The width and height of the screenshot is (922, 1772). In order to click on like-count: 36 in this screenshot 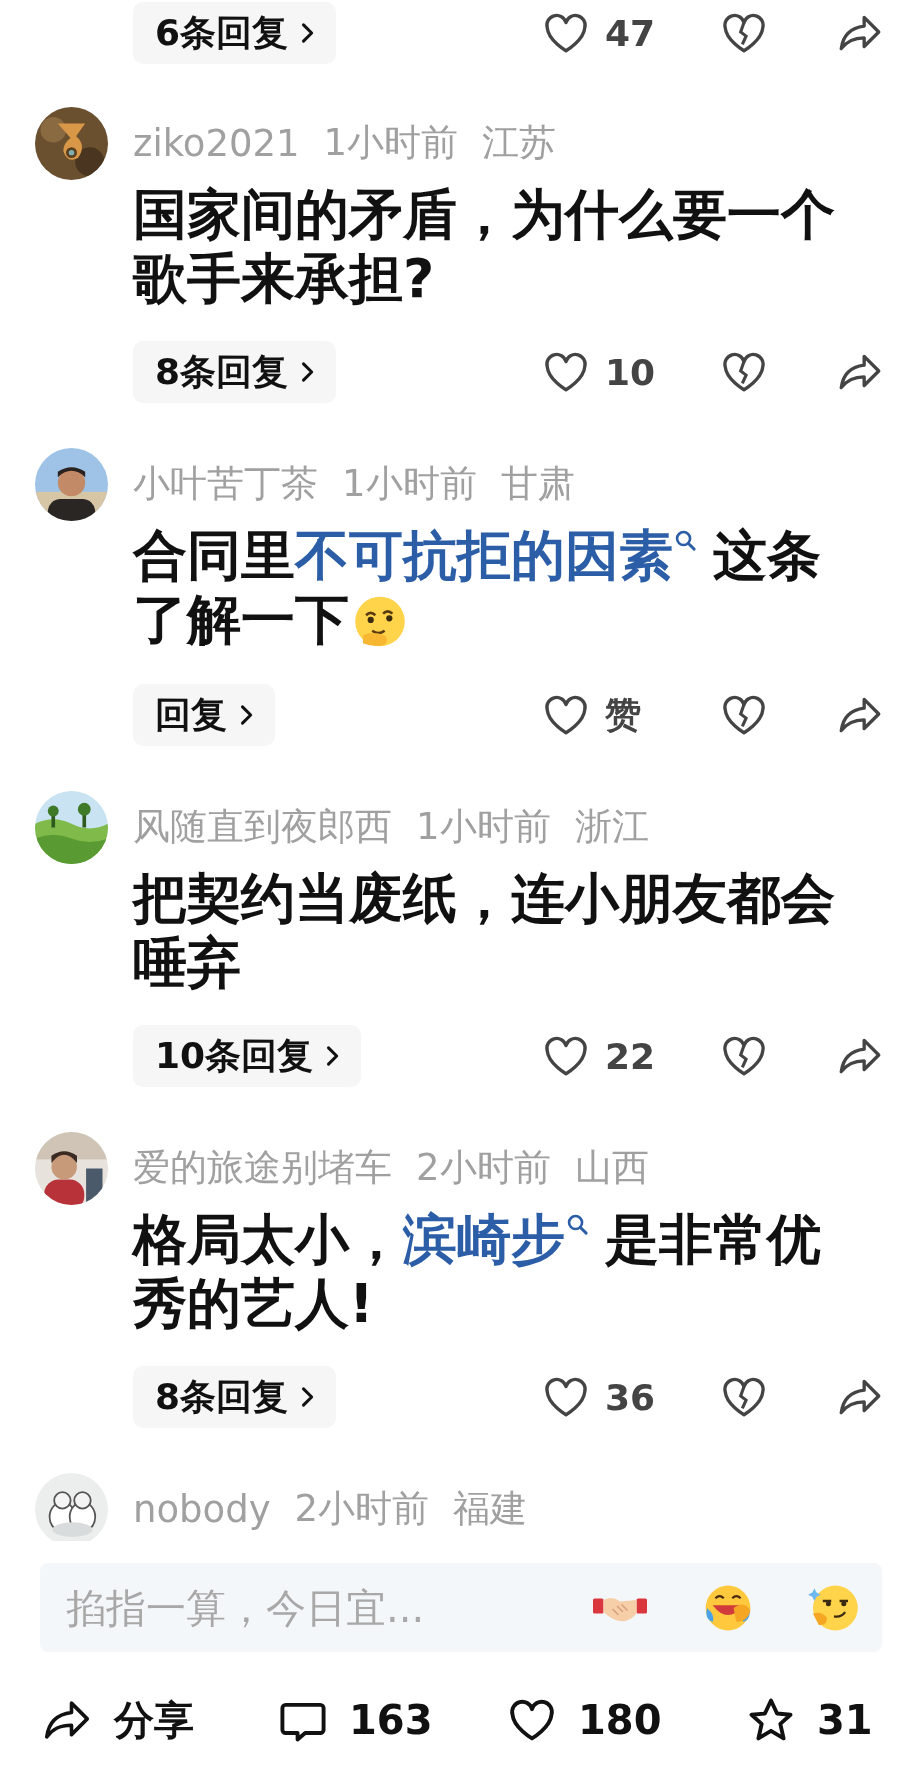, I will do `click(630, 1397)`.